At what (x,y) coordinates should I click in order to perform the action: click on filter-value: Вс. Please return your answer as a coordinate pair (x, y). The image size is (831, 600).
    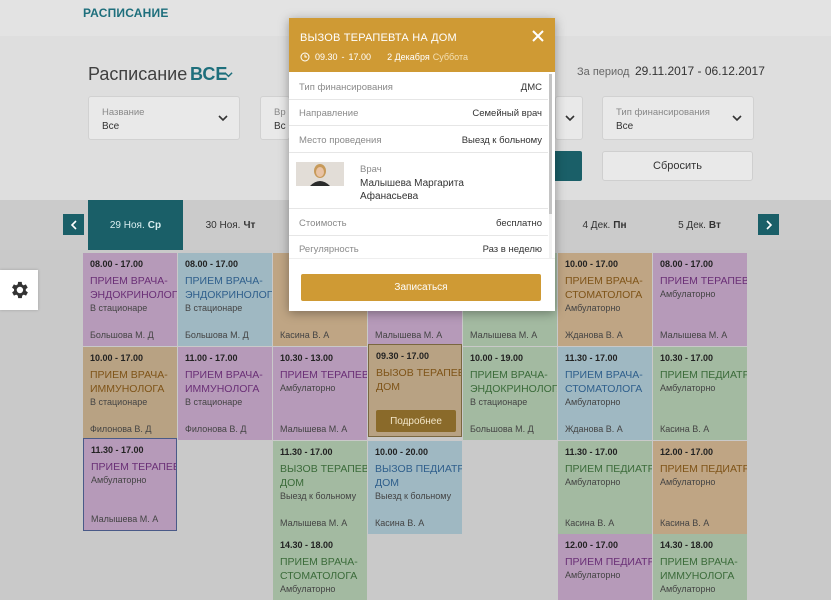
    Looking at the image, I should click on (280, 126).